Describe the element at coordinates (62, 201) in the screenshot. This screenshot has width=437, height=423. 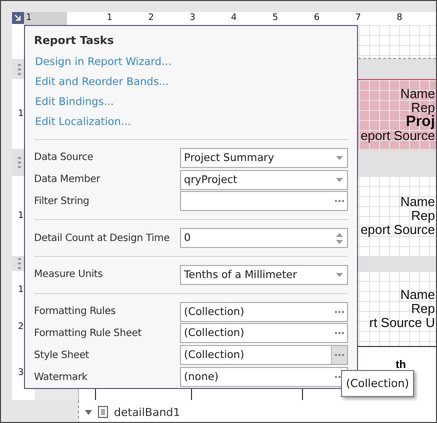
I see `field-label: Filter String` at that location.